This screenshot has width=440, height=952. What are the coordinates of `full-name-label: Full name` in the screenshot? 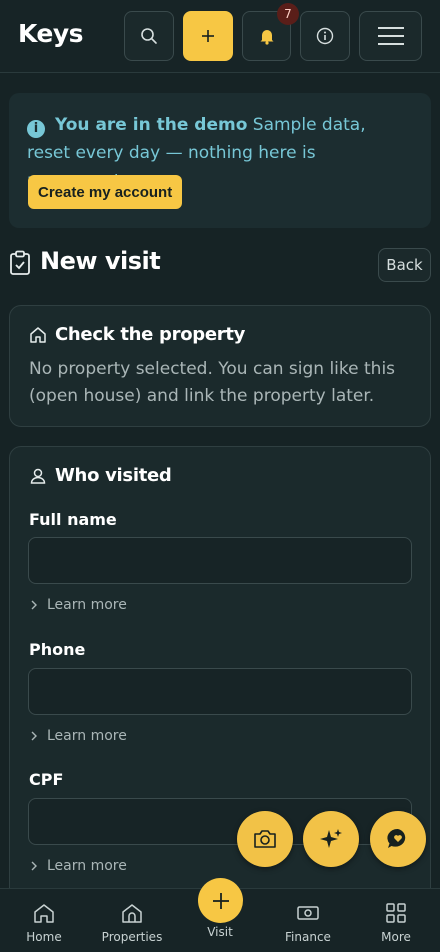 It's located at (73, 519).